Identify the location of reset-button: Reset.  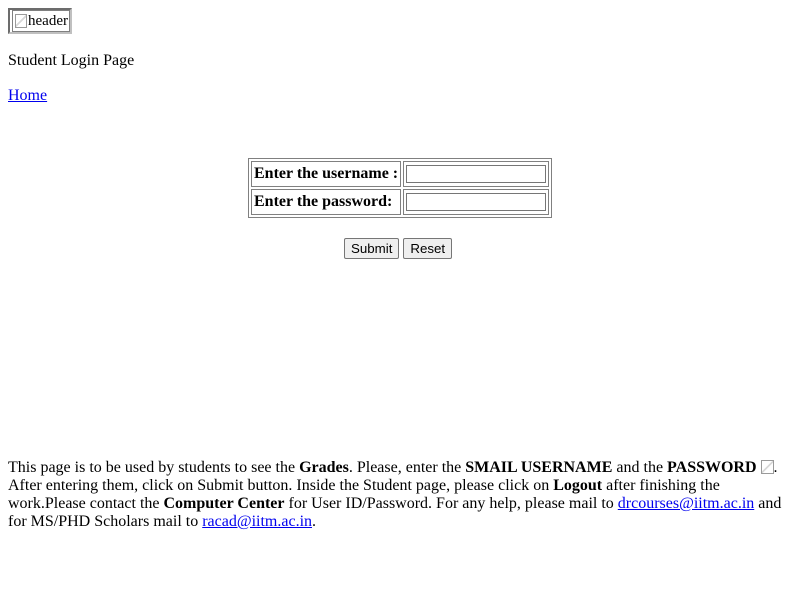
(428, 248).